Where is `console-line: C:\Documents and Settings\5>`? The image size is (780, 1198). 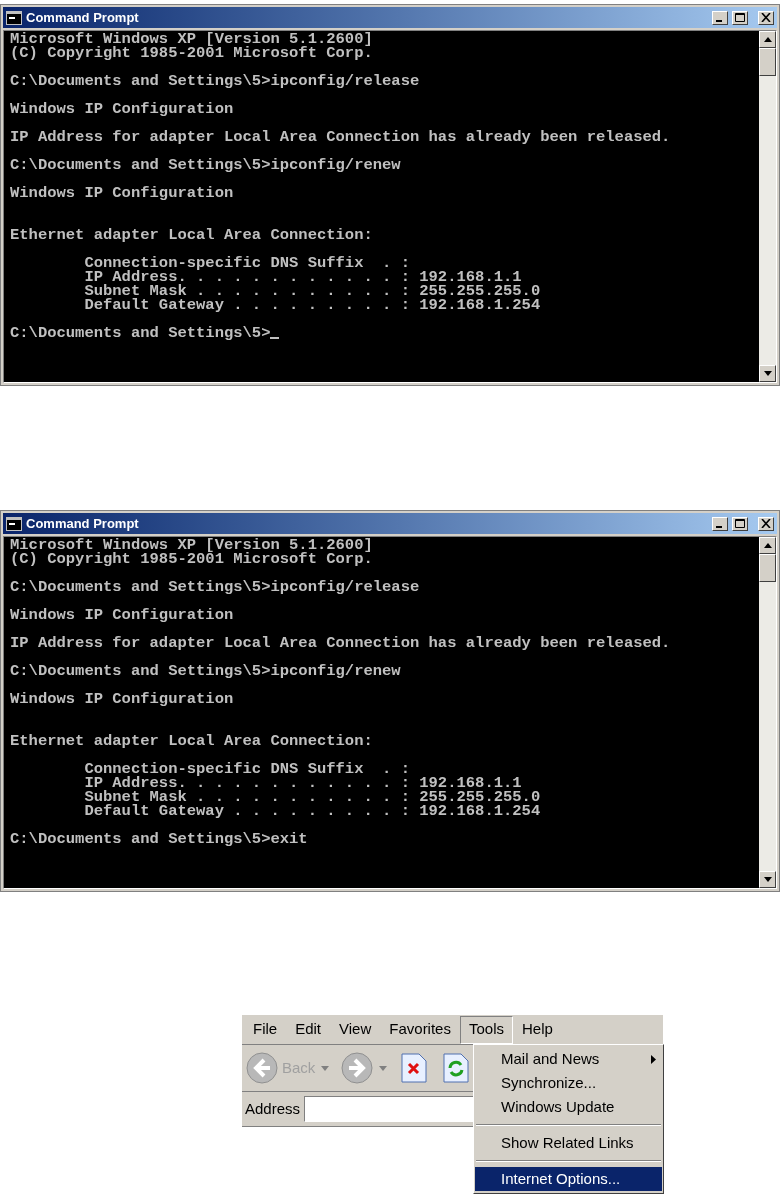
console-line: C:\Documents and Settings\5> is located at coordinates (140, 333).